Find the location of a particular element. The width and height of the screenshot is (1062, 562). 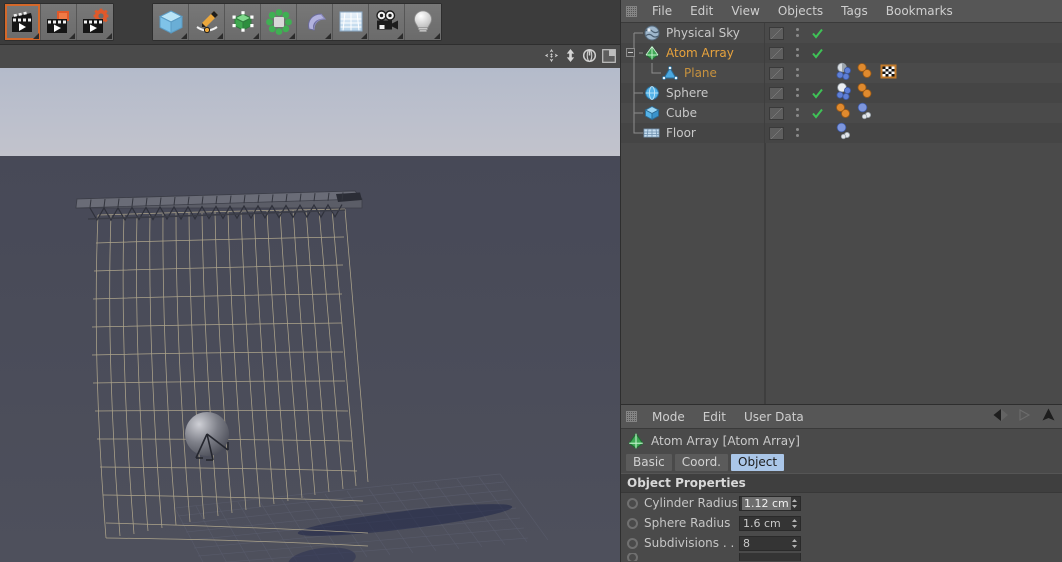

menu-view: View is located at coordinates (745, 11).